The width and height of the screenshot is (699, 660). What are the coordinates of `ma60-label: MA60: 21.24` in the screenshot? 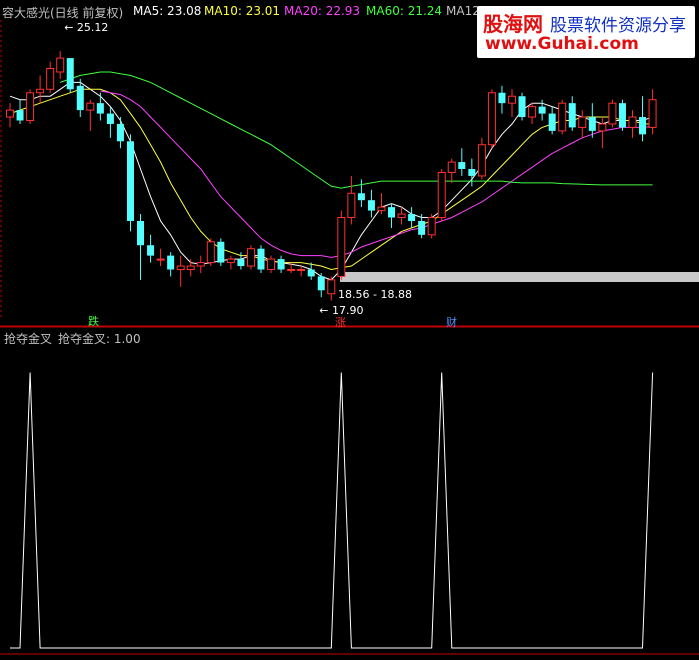 It's located at (404, 11).